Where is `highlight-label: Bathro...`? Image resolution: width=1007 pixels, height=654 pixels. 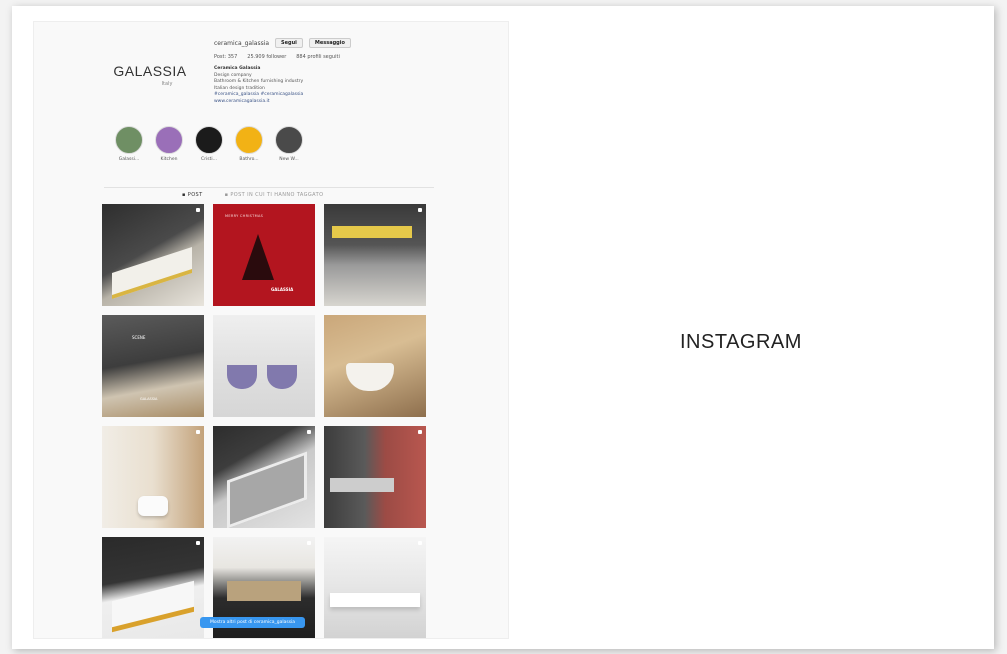 highlight-label: Bathro... is located at coordinates (249, 159).